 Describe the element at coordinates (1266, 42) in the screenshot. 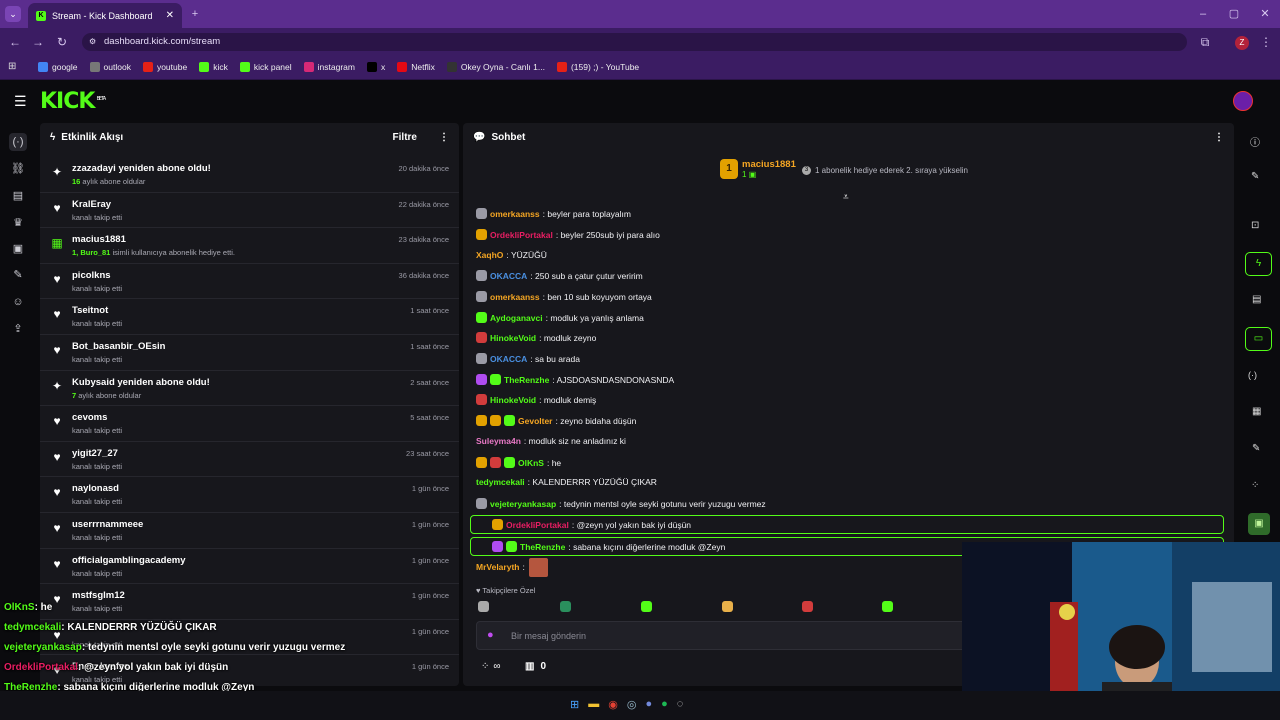

I see `menu-dots-icon: ⋮` at that location.